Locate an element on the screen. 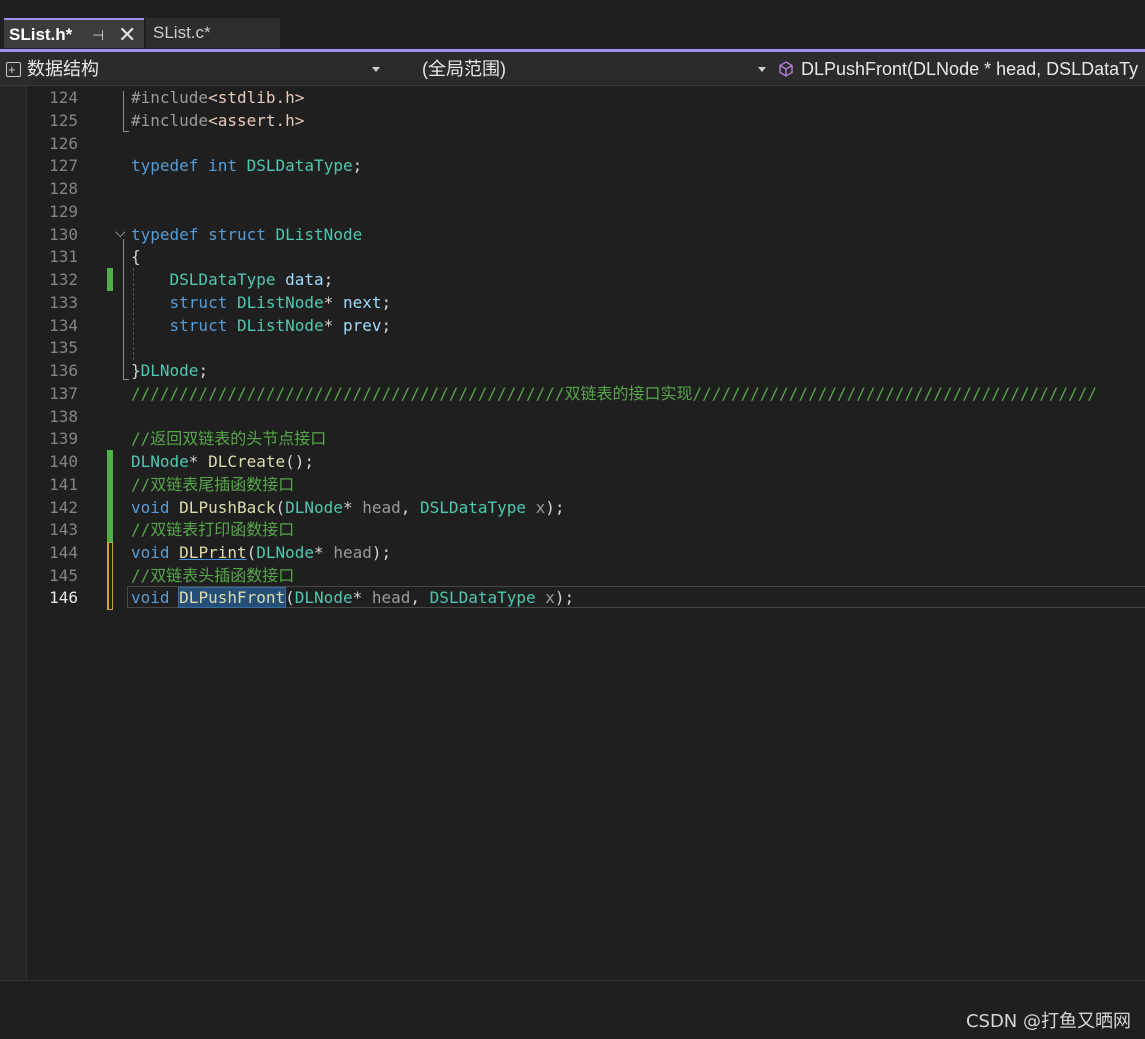  line-number: 130 is located at coordinates (63, 234).